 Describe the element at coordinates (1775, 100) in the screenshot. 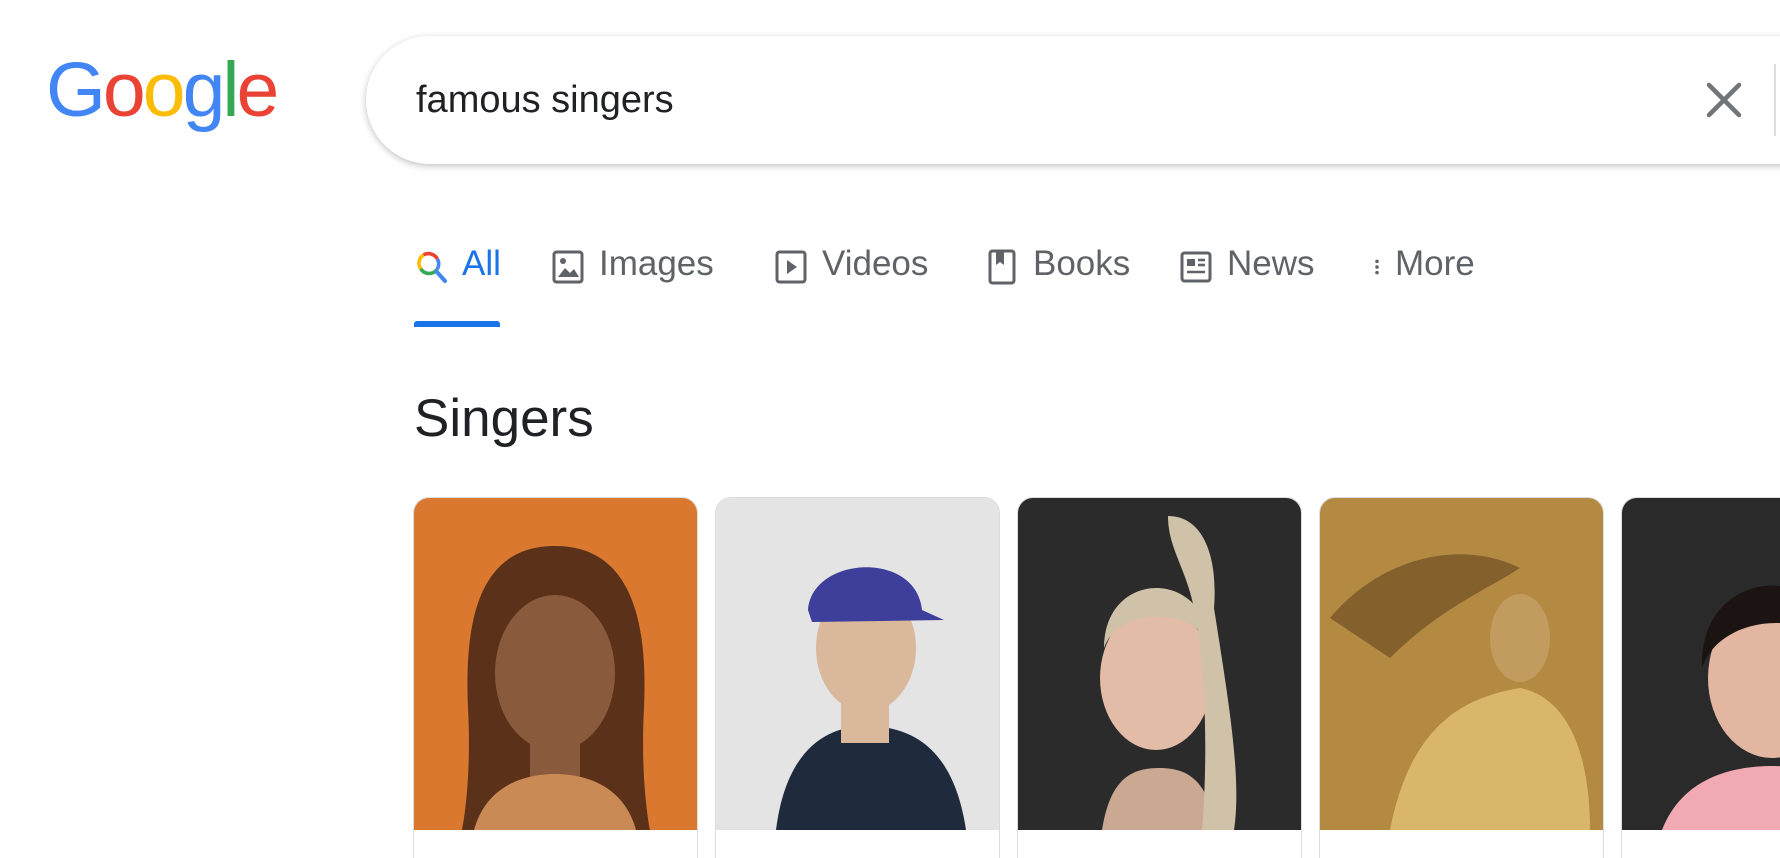

I see `search-box-divider` at that location.